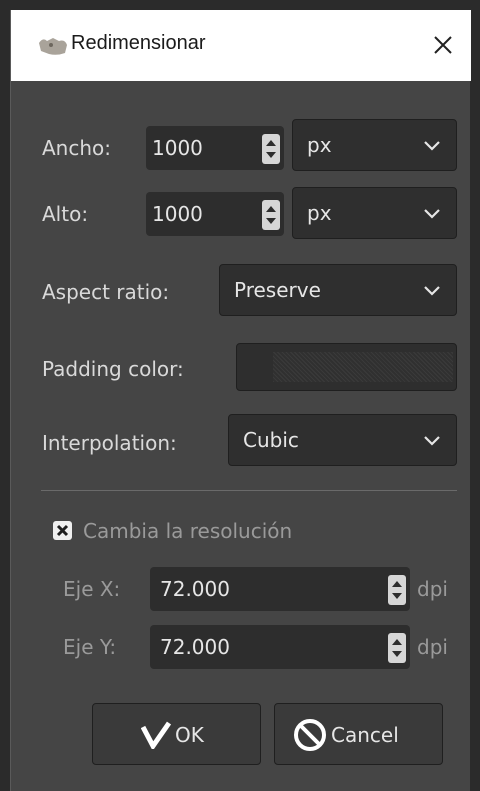 Image resolution: width=480 pixels, height=791 pixels. What do you see at coordinates (338, 290) in the screenshot?
I see `aspect-ratio-select: Preserve` at bounding box center [338, 290].